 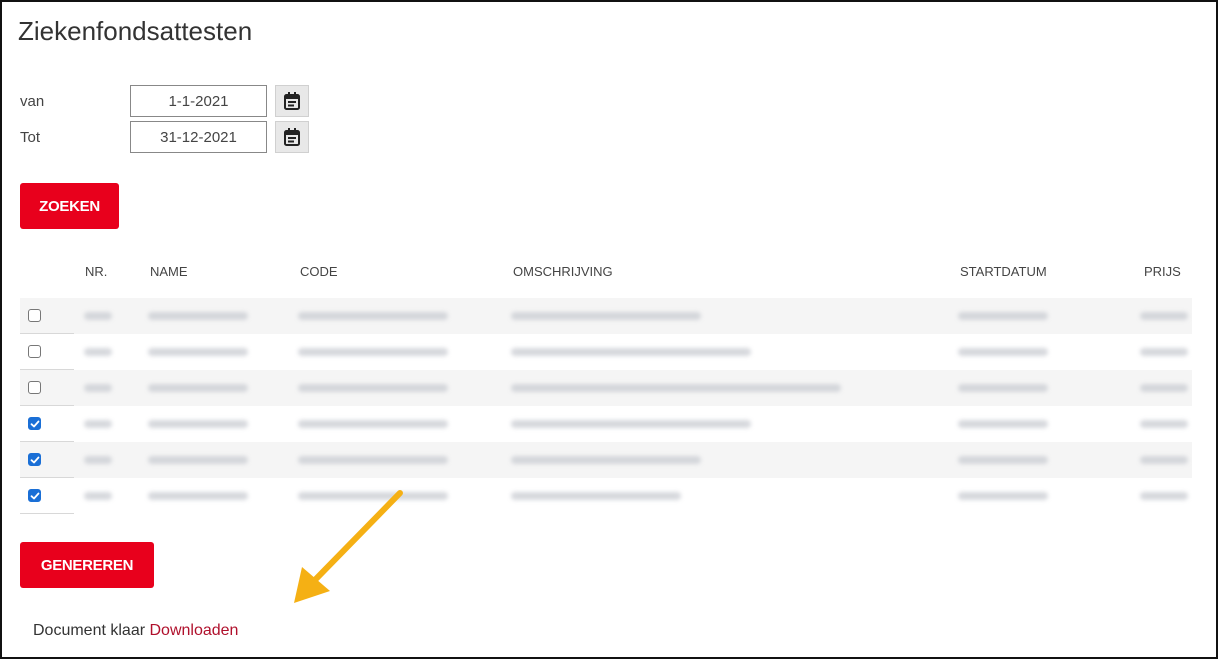 I want to click on generate-button: GENEREREN, so click(x=87, y=565).